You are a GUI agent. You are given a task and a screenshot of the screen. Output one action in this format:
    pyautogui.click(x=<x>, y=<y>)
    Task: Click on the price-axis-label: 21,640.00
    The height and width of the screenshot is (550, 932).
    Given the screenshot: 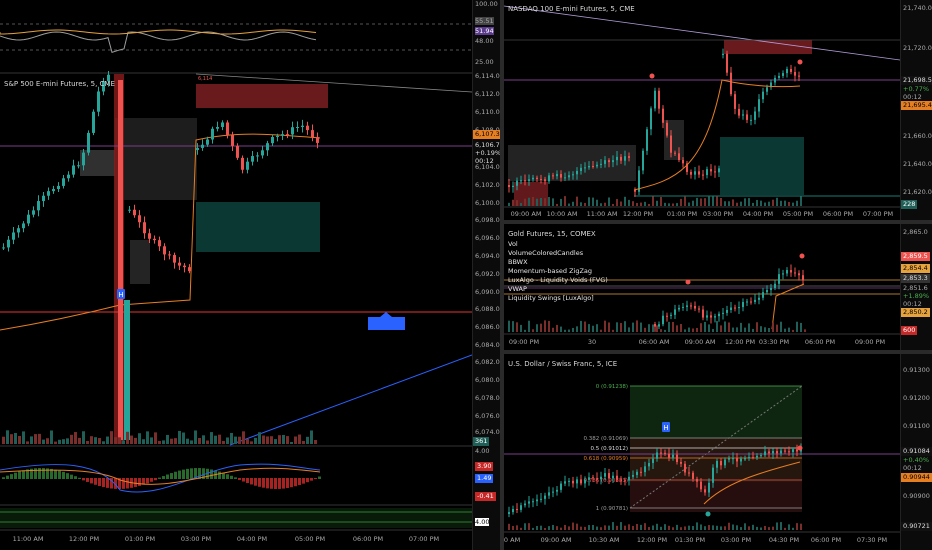 What is the action you would take?
    pyautogui.click(x=917, y=164)
    